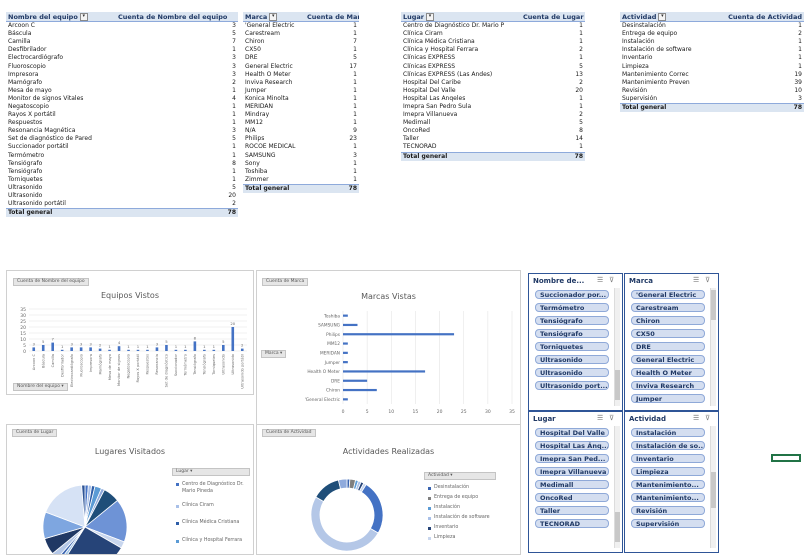 This screenshot has height=555, width=806. What do you see at coordinates (61, 83) in the screenshot?
I see `pivot-row-label: Mamógrafo` at bounding box center [61, 83].